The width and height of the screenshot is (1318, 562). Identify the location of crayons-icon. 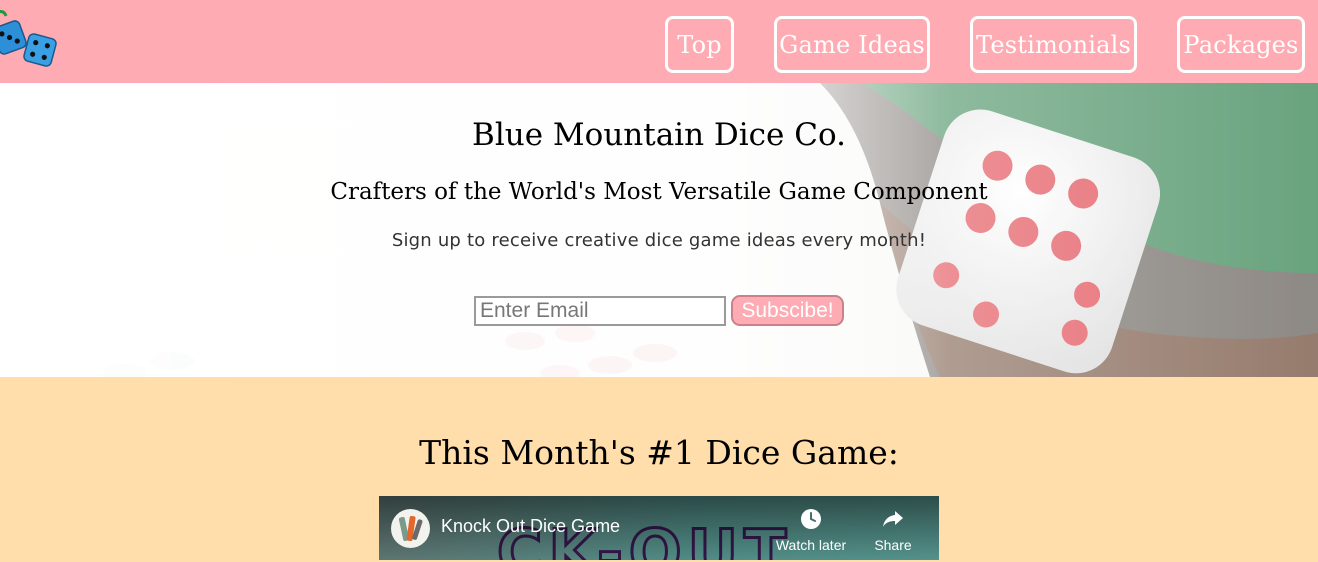
(410, 528).